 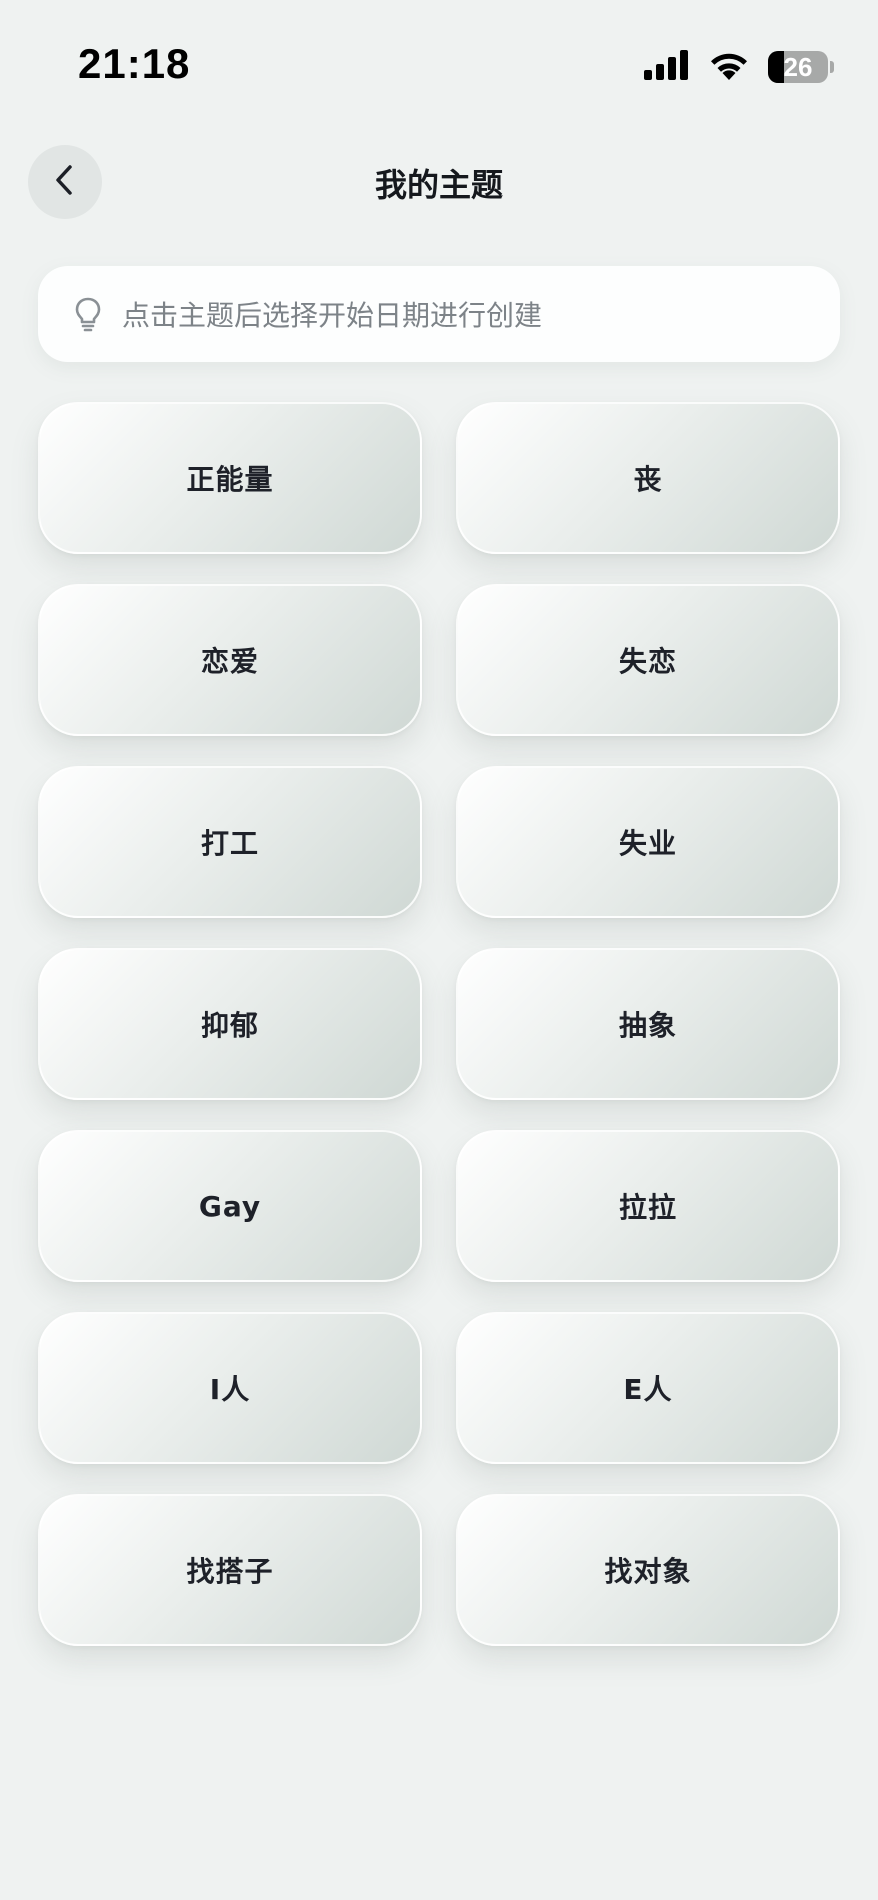 I want to click on battery-percentage: 26, so click(x=798, y=67).